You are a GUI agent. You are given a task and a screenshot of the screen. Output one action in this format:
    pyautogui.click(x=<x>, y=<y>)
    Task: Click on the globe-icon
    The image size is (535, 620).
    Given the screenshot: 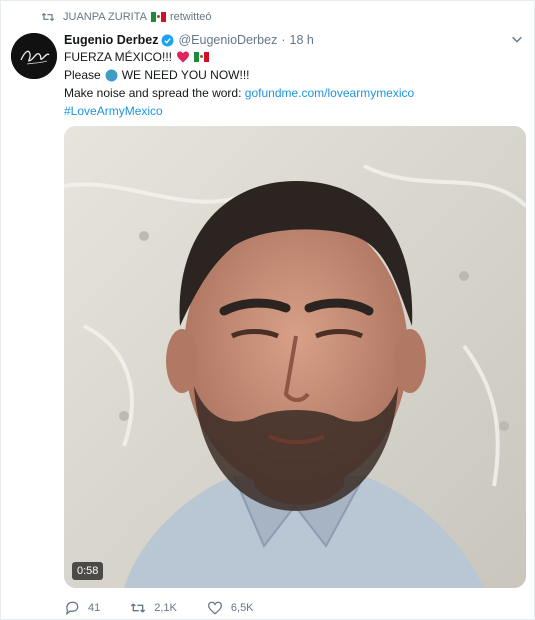 What is the action you would take?
    pyautogui.click(x=111, y=75)
    